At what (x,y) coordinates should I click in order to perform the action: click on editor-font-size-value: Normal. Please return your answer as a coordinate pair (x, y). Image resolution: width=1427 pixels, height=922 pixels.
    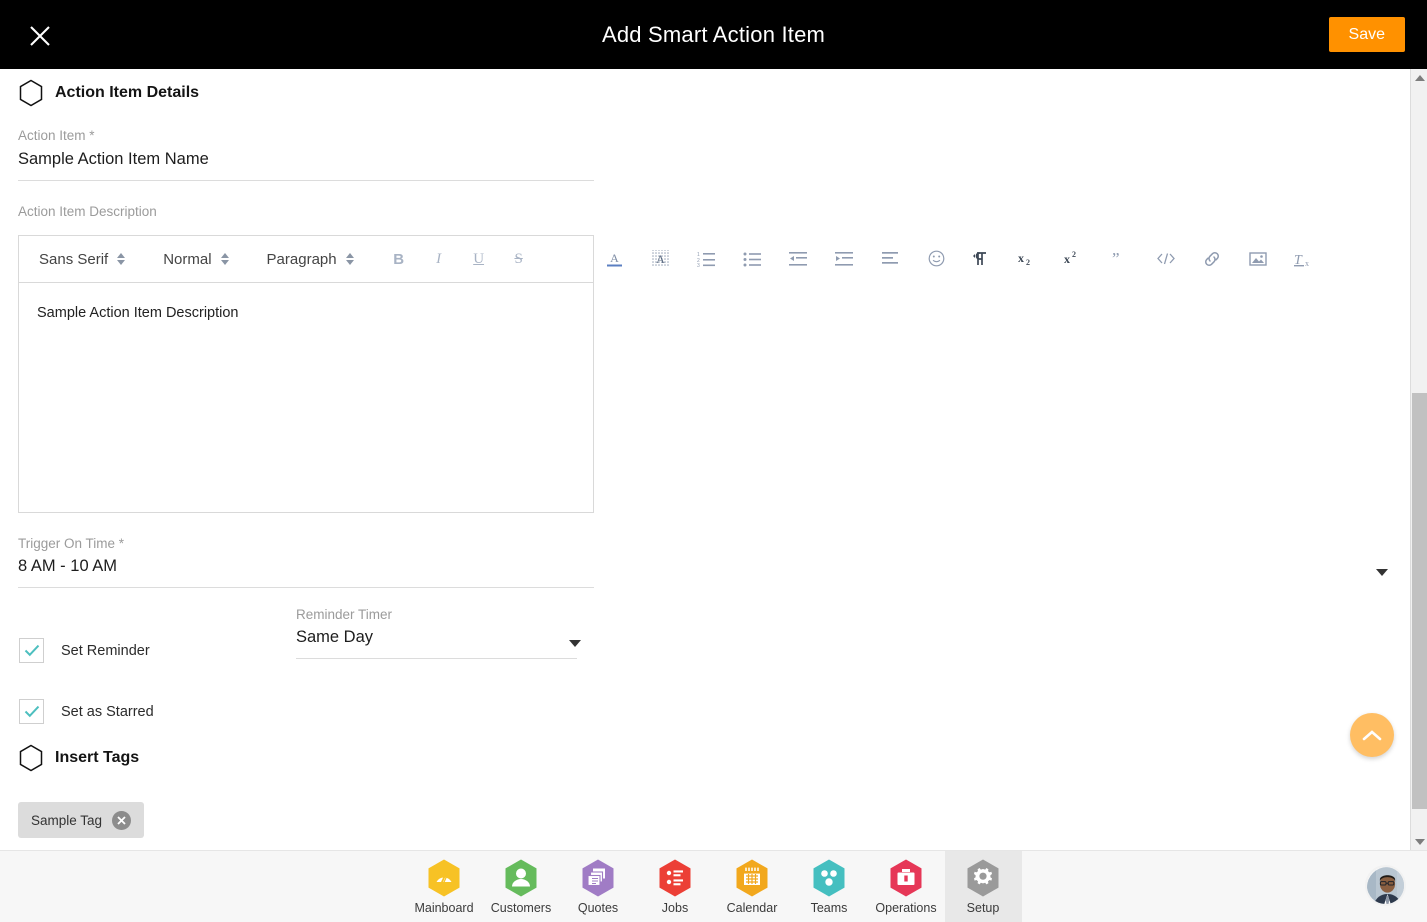
    Looking at the image, I should click on (187, 259).